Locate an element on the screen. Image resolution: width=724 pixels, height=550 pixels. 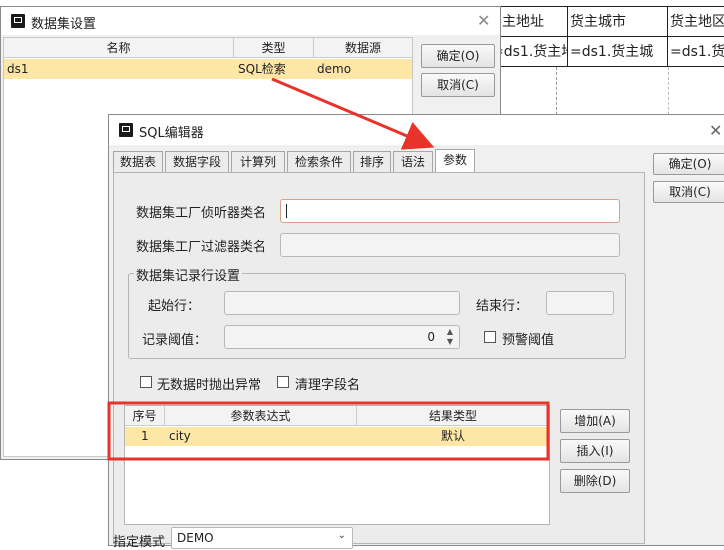
column-header-source: 数据源 is located at coordinates (363, 48).